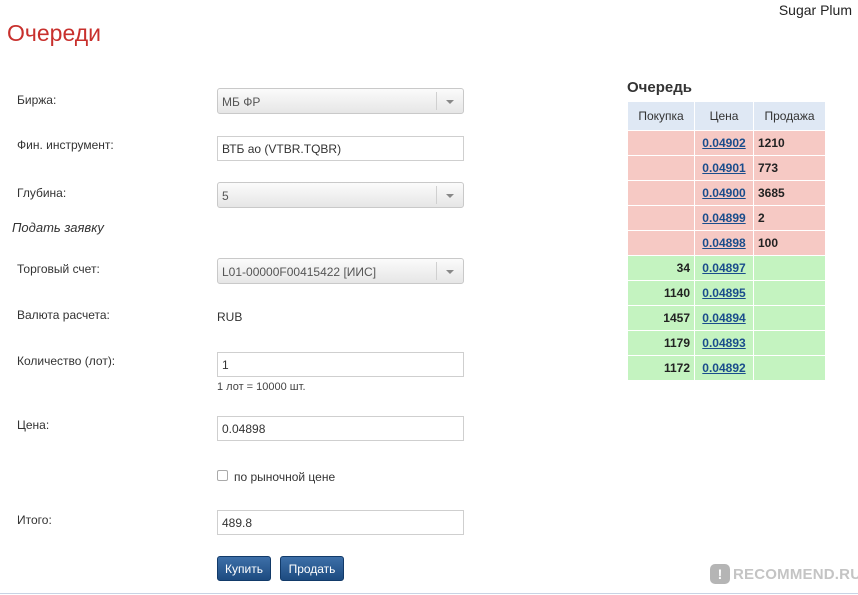  Describe the element at coordinates (58, 269) in the screenshot. I see `account-label: Торговый счет:` at that location.